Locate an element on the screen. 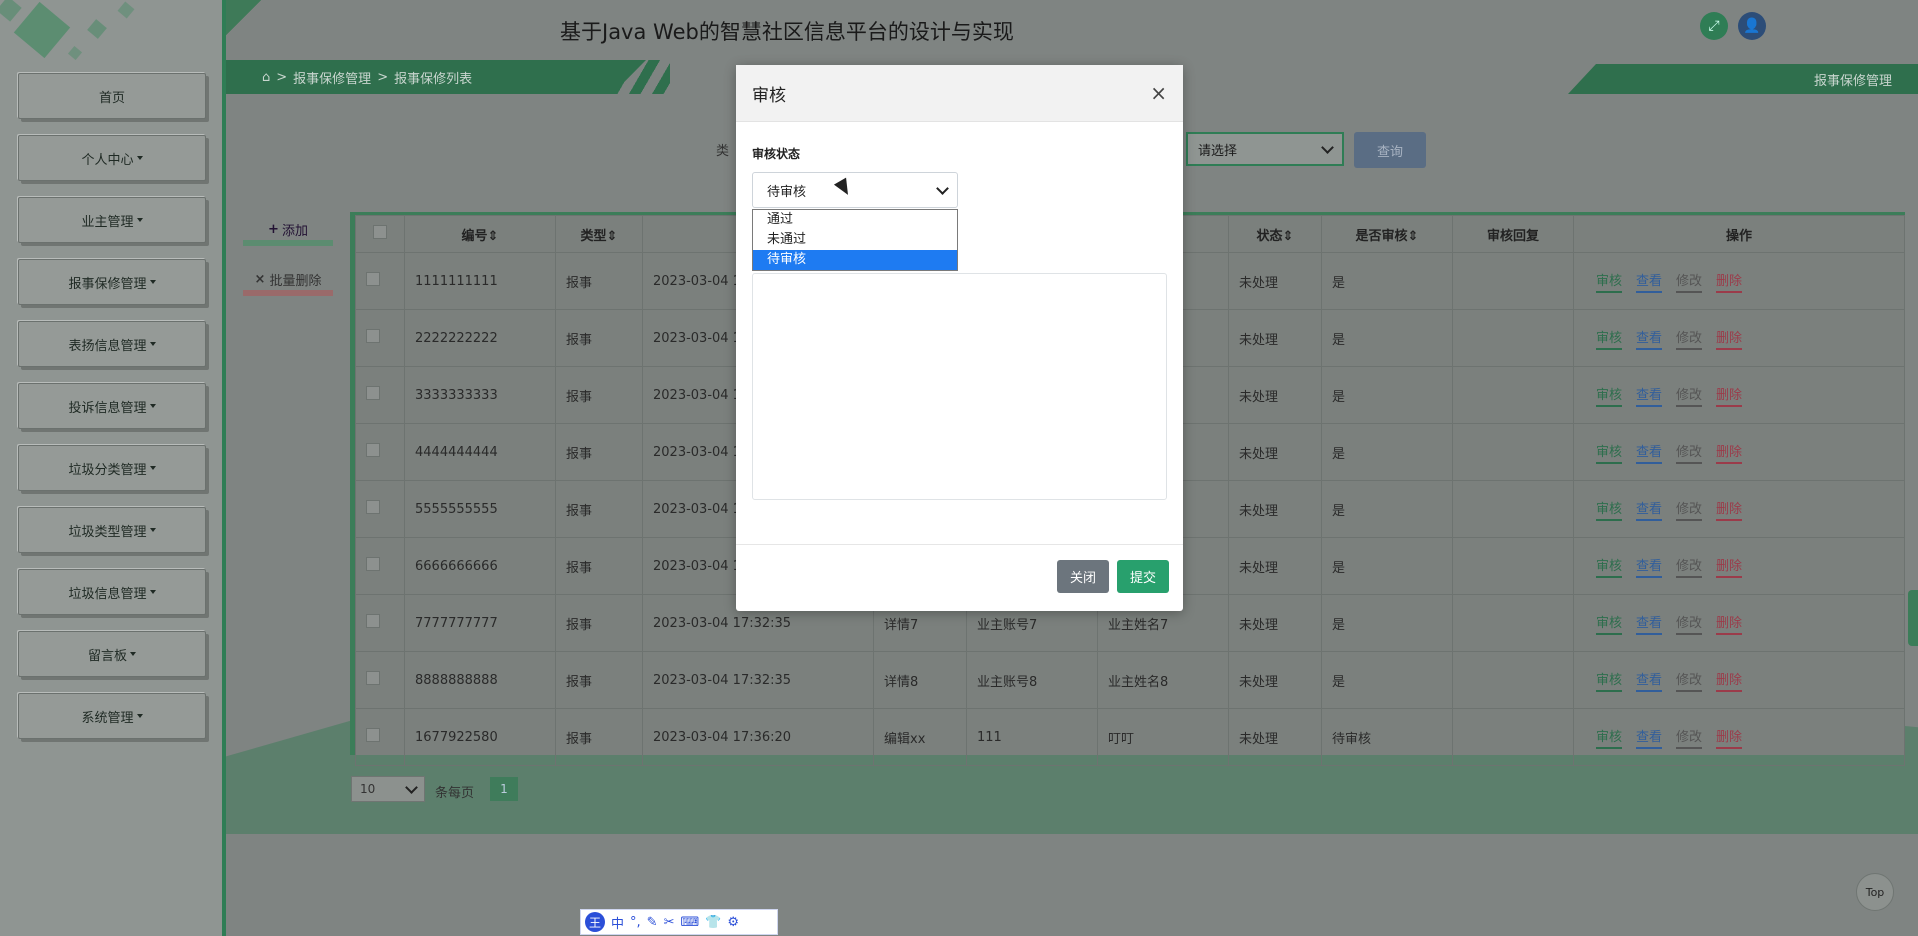  sidebar-item: 投诉信息管理 is located at coordinates (112, 406).